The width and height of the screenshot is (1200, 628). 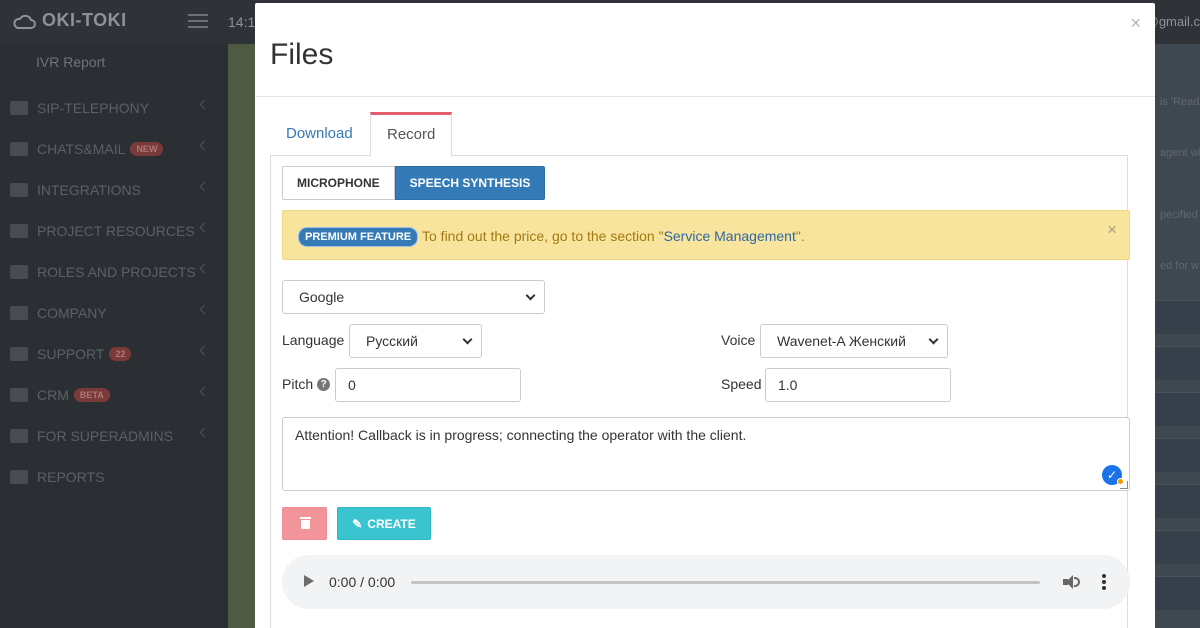 What do you see at coordinates (93, 107) in the screenshot?
I see `sidebar-item-label: SIP-TELEPHONY` at bounding box center [93, 107].